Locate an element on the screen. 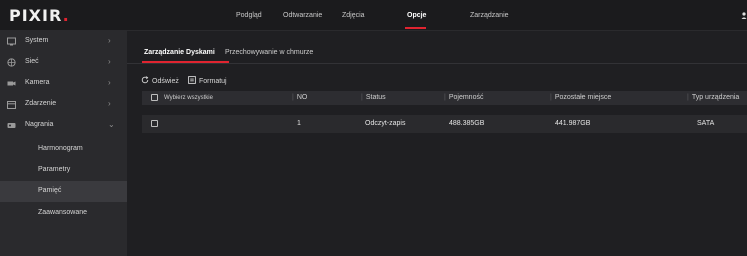 The width and height of the screenshot is (747, 256). sidebar-item-zdarzenie: Zdarzenie › is located at coordinates (63, 104).